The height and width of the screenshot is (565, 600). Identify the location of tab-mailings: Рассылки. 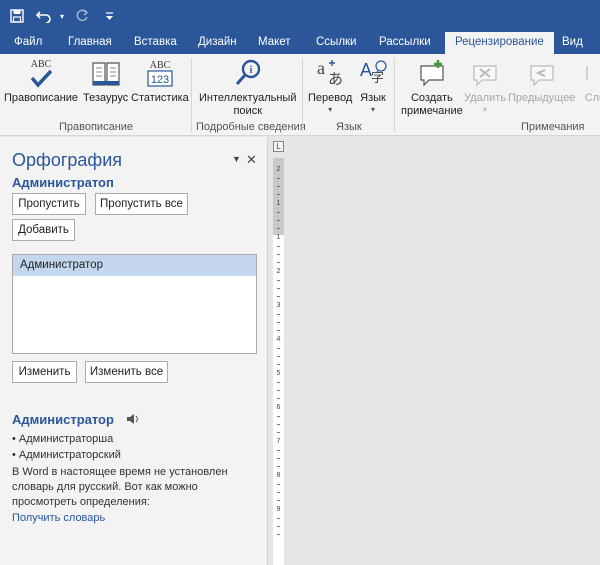
(405, 43).